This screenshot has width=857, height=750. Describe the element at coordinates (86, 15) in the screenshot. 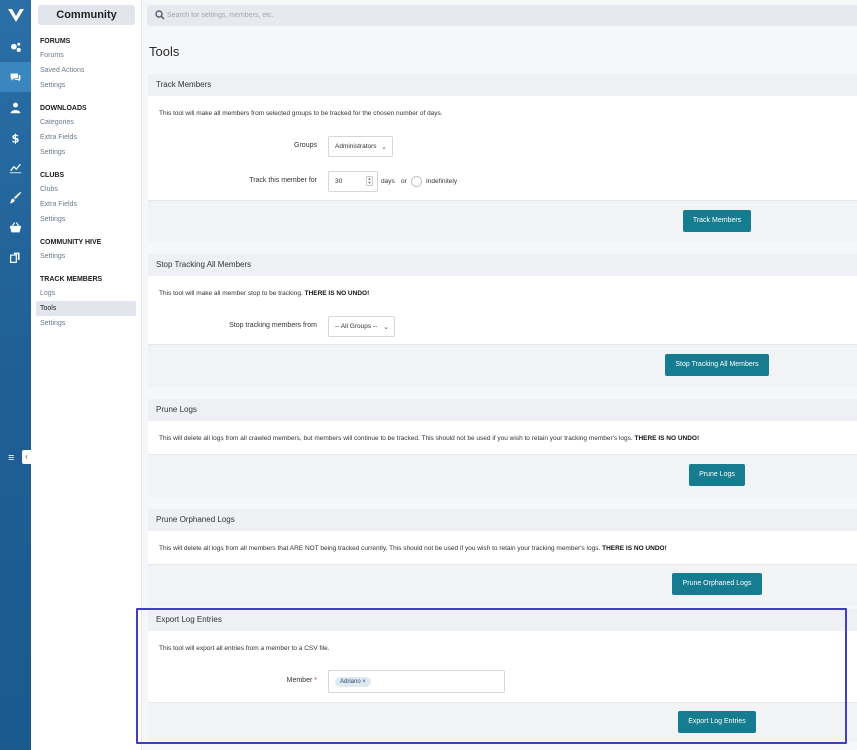

I see `subnav-header: Community` at that location.